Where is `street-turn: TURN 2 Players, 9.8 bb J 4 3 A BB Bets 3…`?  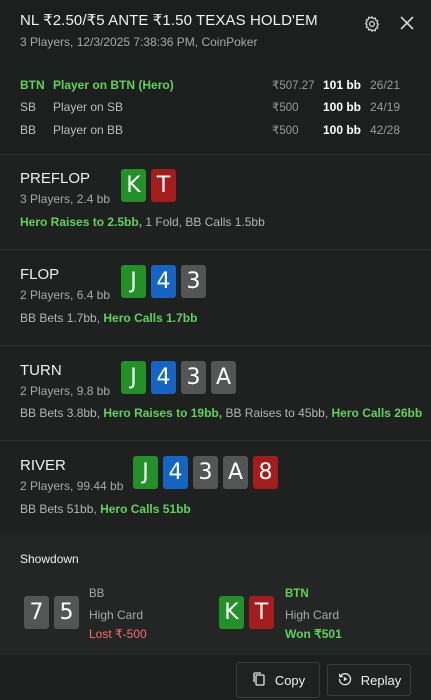
street-turn: TURN 2 Players, 9.8 bb J 4 3 A BB Bets 3… is located at coordinates (215, 393).